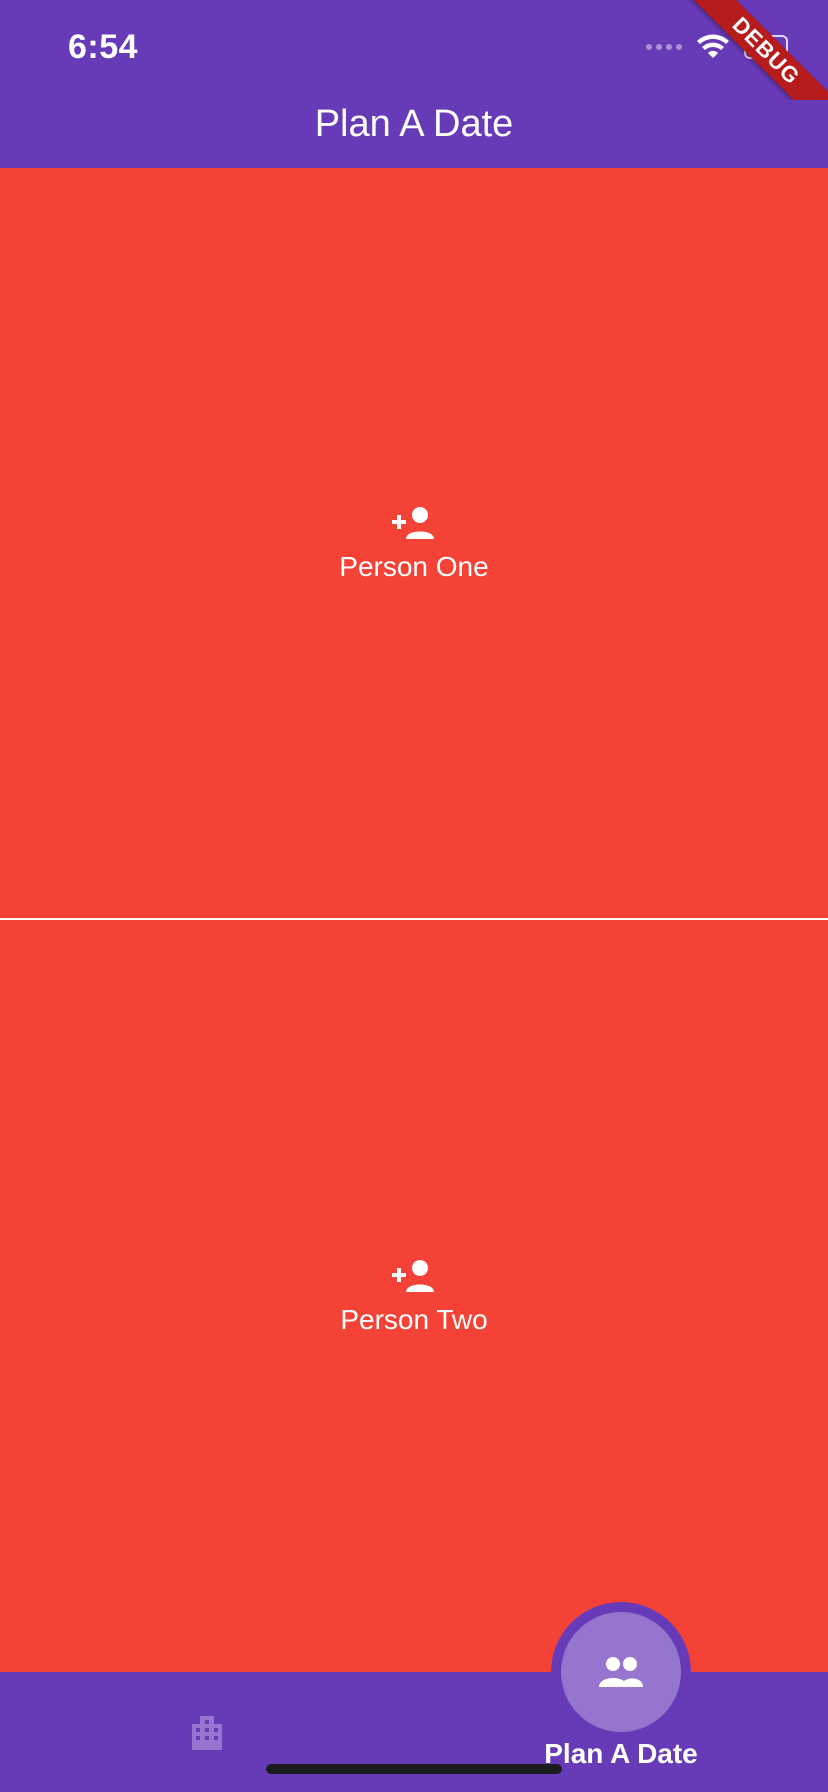 The image size is (828, 1792). Describe the element at coordinates (713, 46) in the screenshot. I see `wifi-icon` at that location.